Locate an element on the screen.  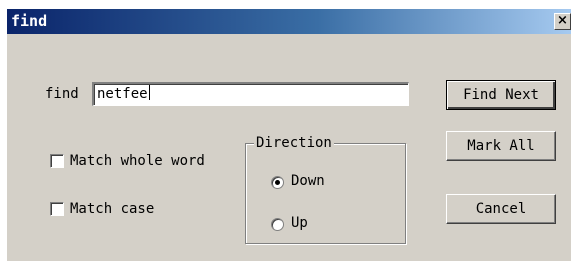
find-next-button: Find Next is located at coordinates (501, 95).